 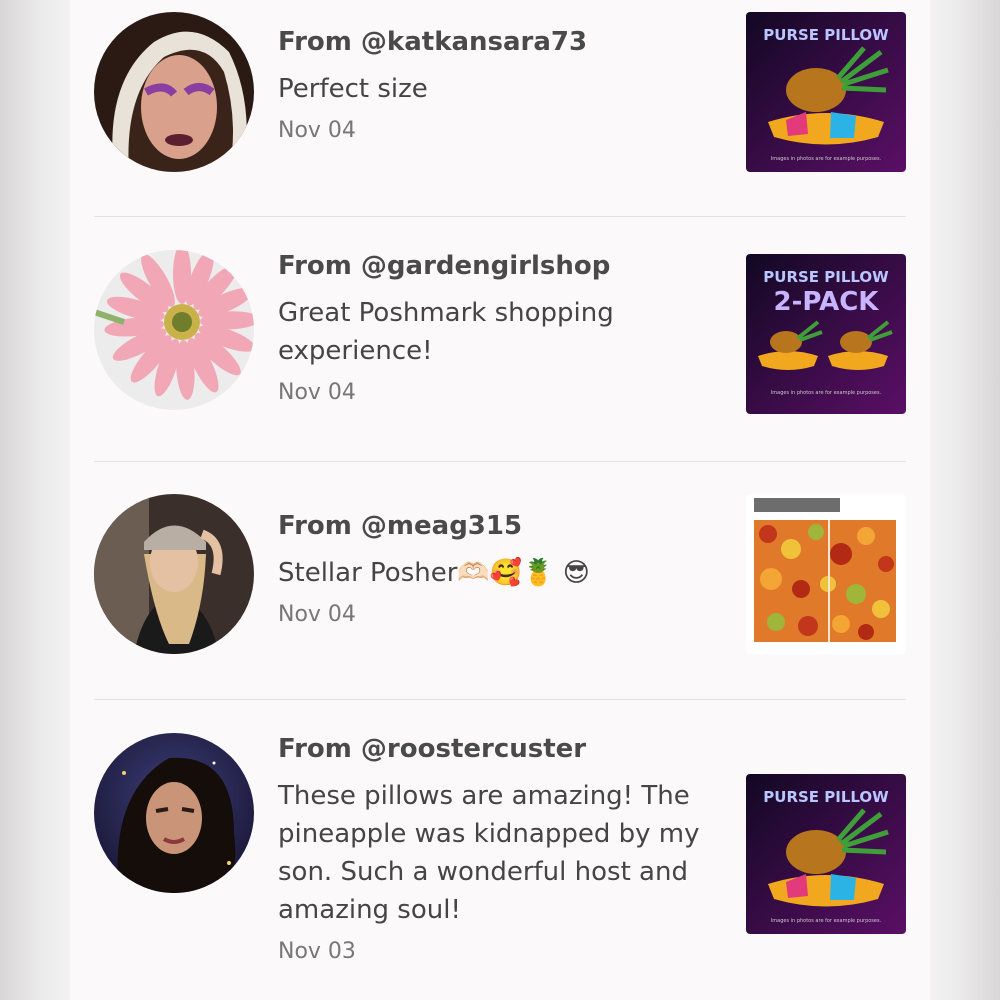 What do you see at coordinates (965, 500) in the screenshot?
I see `right-background-shade` at bounding box center [965, 500].